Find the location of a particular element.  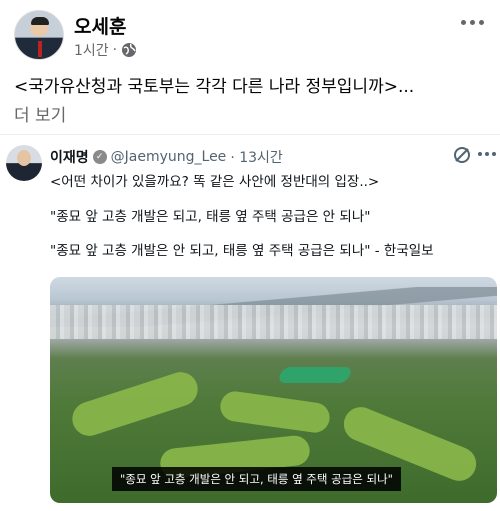

avatar-tie is located at coordinates (40, 49).